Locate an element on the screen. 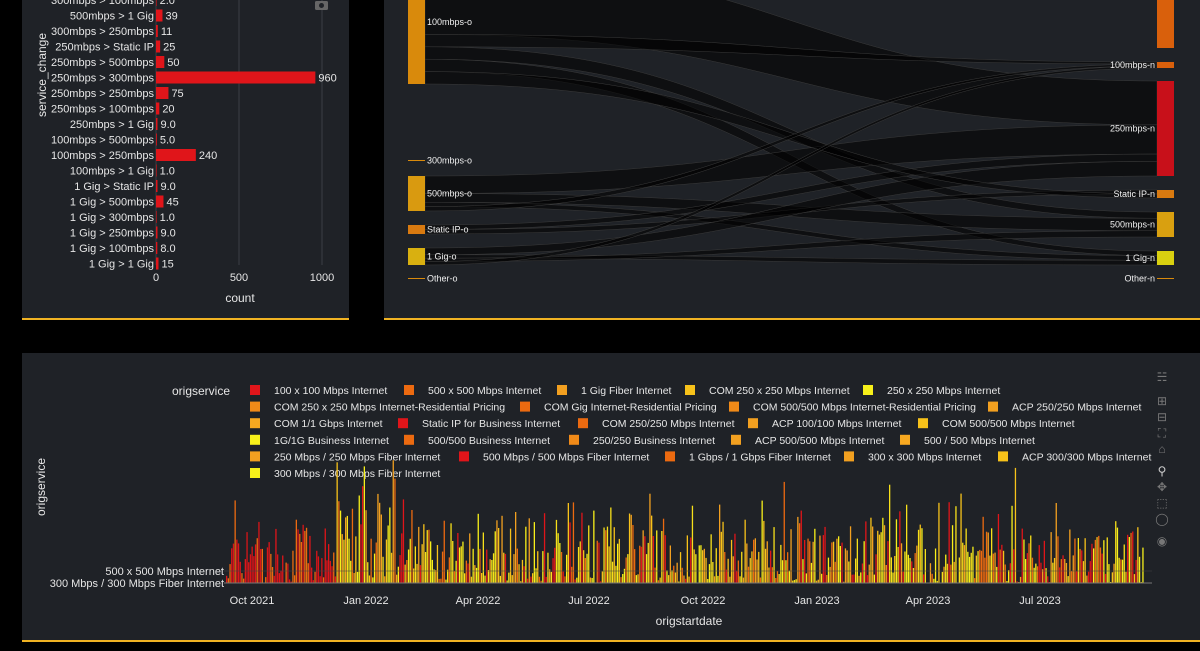 The image size is (1200, 651). zoom-icon: ⚲ is located at coordinates (1162, 471).